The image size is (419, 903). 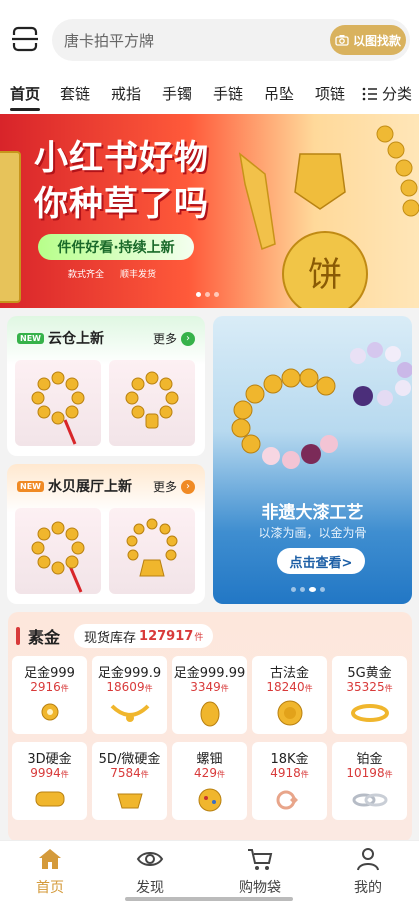 I want to click on svg-text: 饼, so click(x=325, y=275).